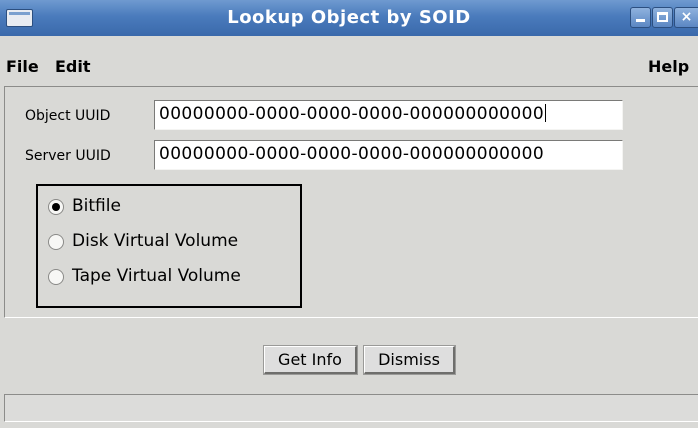  I want to click on window-title: Lookup Object by SOID, so click(349, 17).